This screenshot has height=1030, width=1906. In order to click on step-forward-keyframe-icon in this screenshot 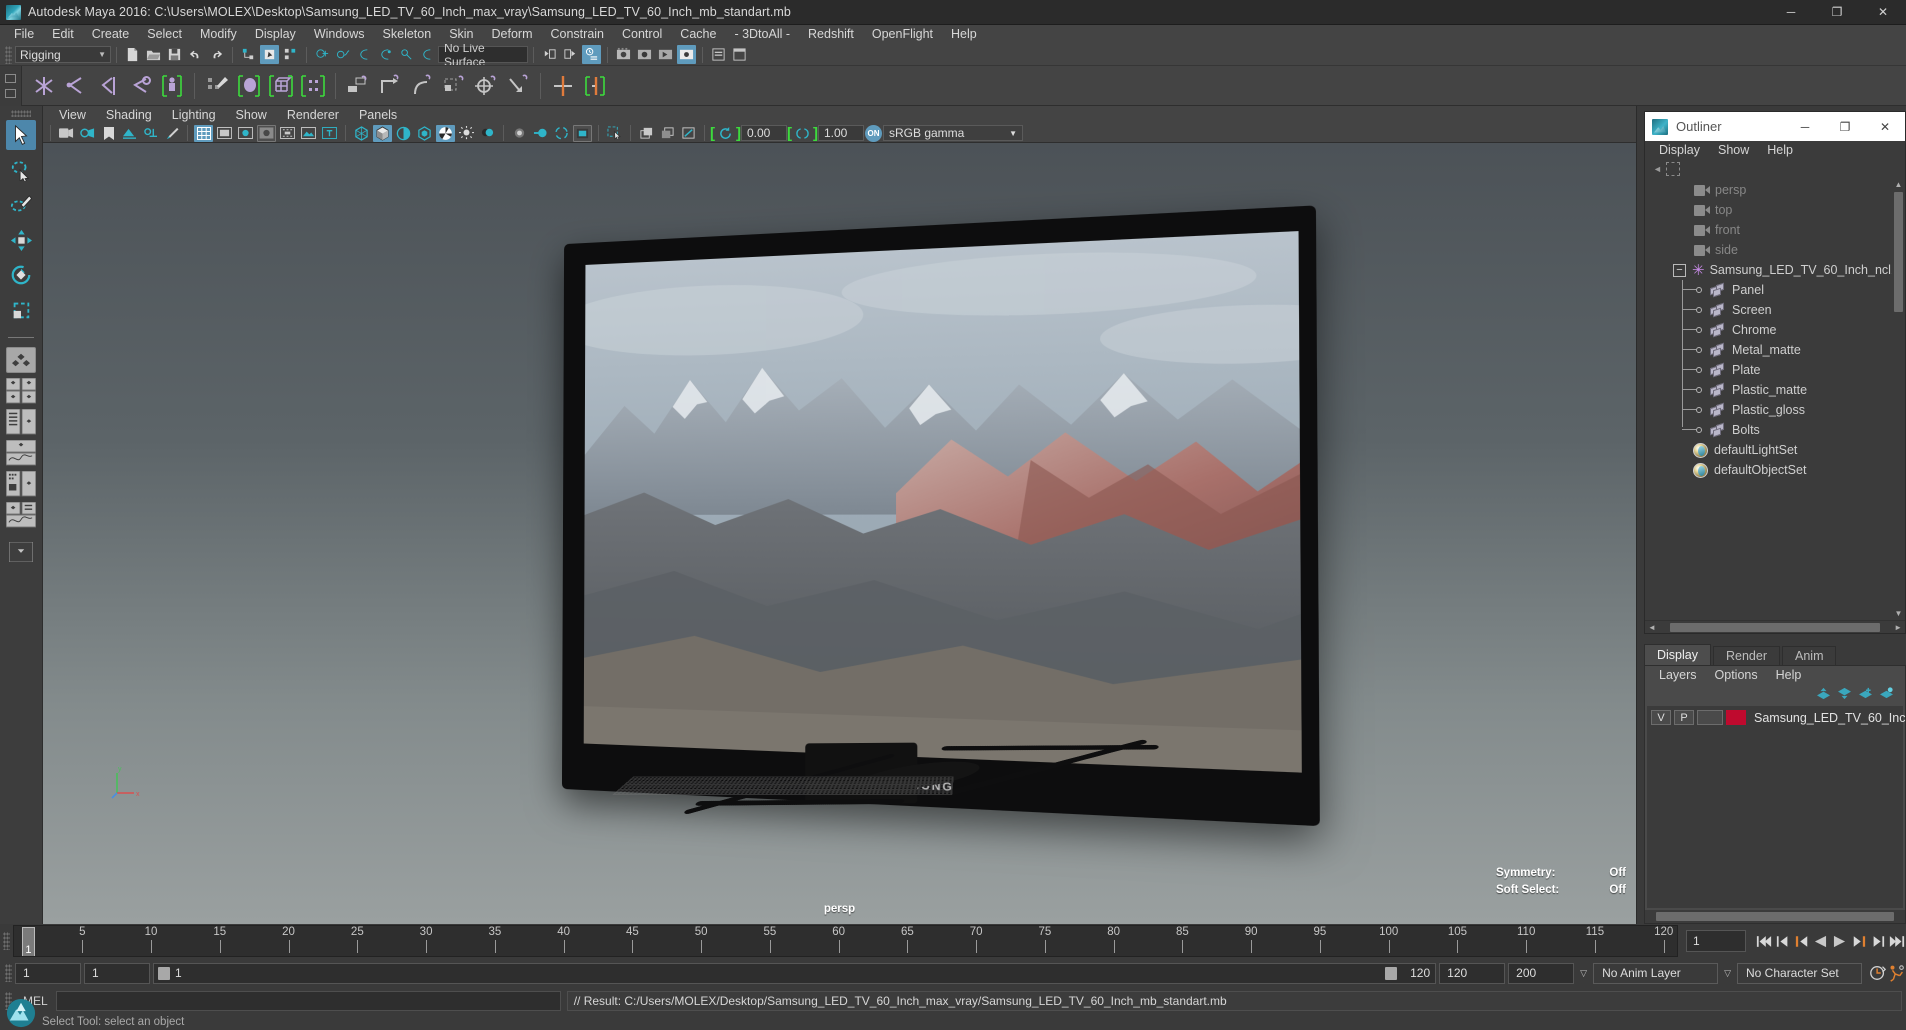, I will do `click(1877, 941)`.